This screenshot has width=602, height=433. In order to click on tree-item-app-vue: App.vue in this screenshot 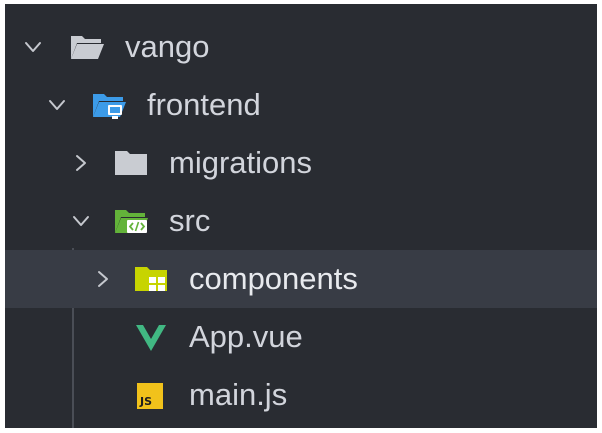, I will do `click(301, 337)`.